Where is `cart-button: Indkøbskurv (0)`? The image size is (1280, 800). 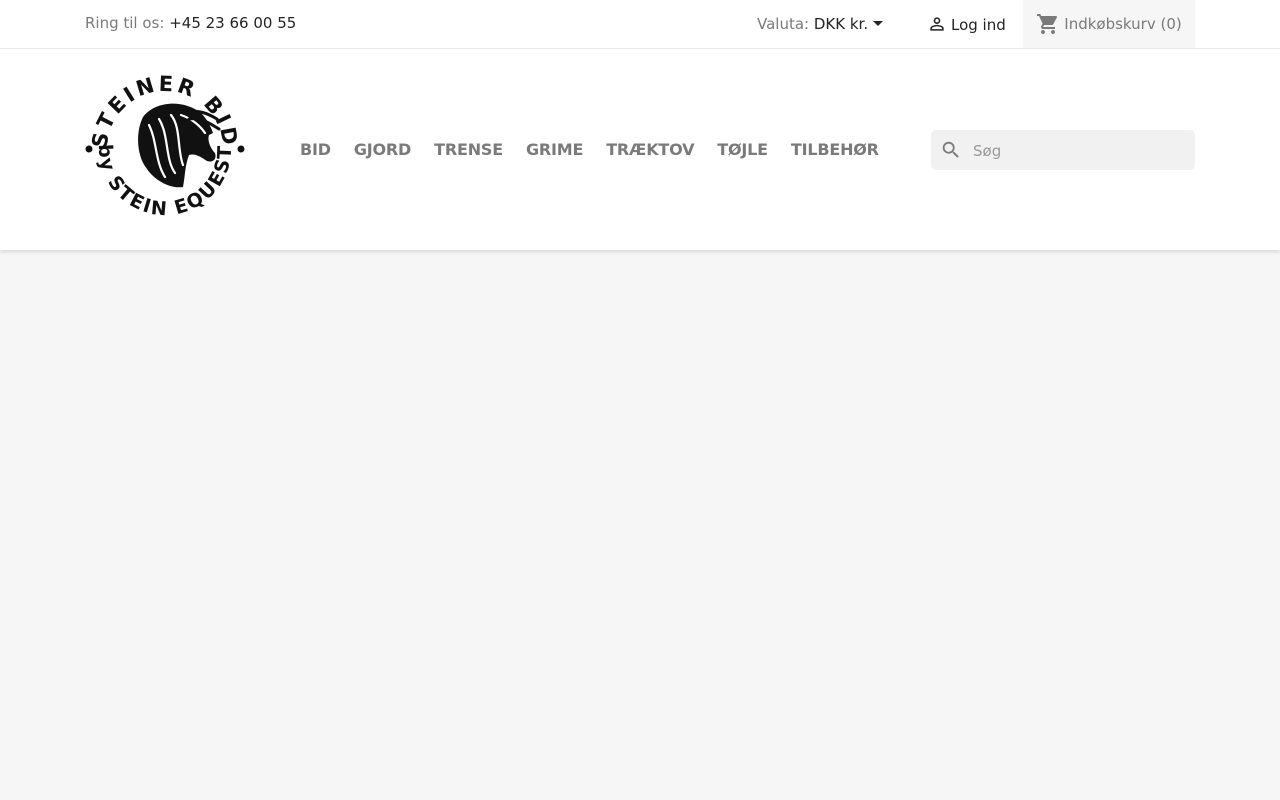 cart-button: Indkøbskurv (0) is located at coordinates (1109, 24).